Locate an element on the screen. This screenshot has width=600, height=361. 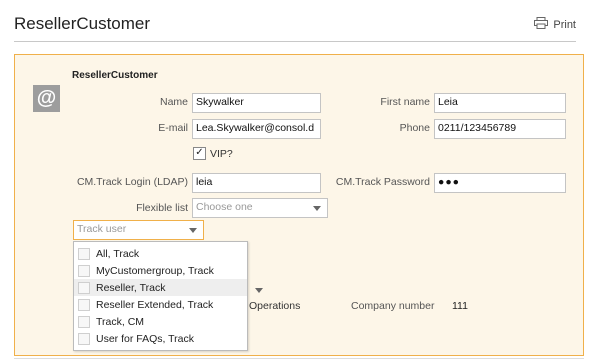
operations-text: Operations is located at coordinates (275, 306).